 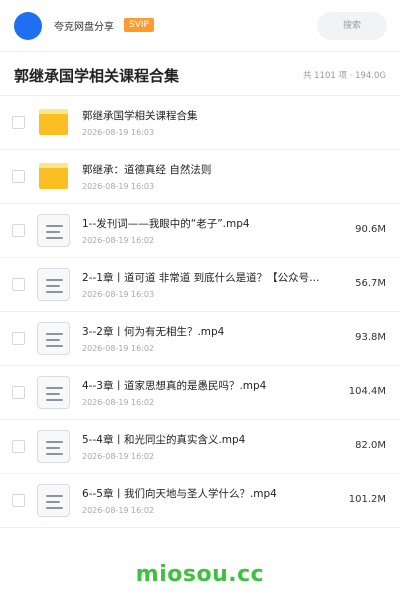 I want to click on file-row: 5--4章丨和光同尘的真实含义.mp4 2026-08-19 16:02 82.0M, so click(x=200, y=447).